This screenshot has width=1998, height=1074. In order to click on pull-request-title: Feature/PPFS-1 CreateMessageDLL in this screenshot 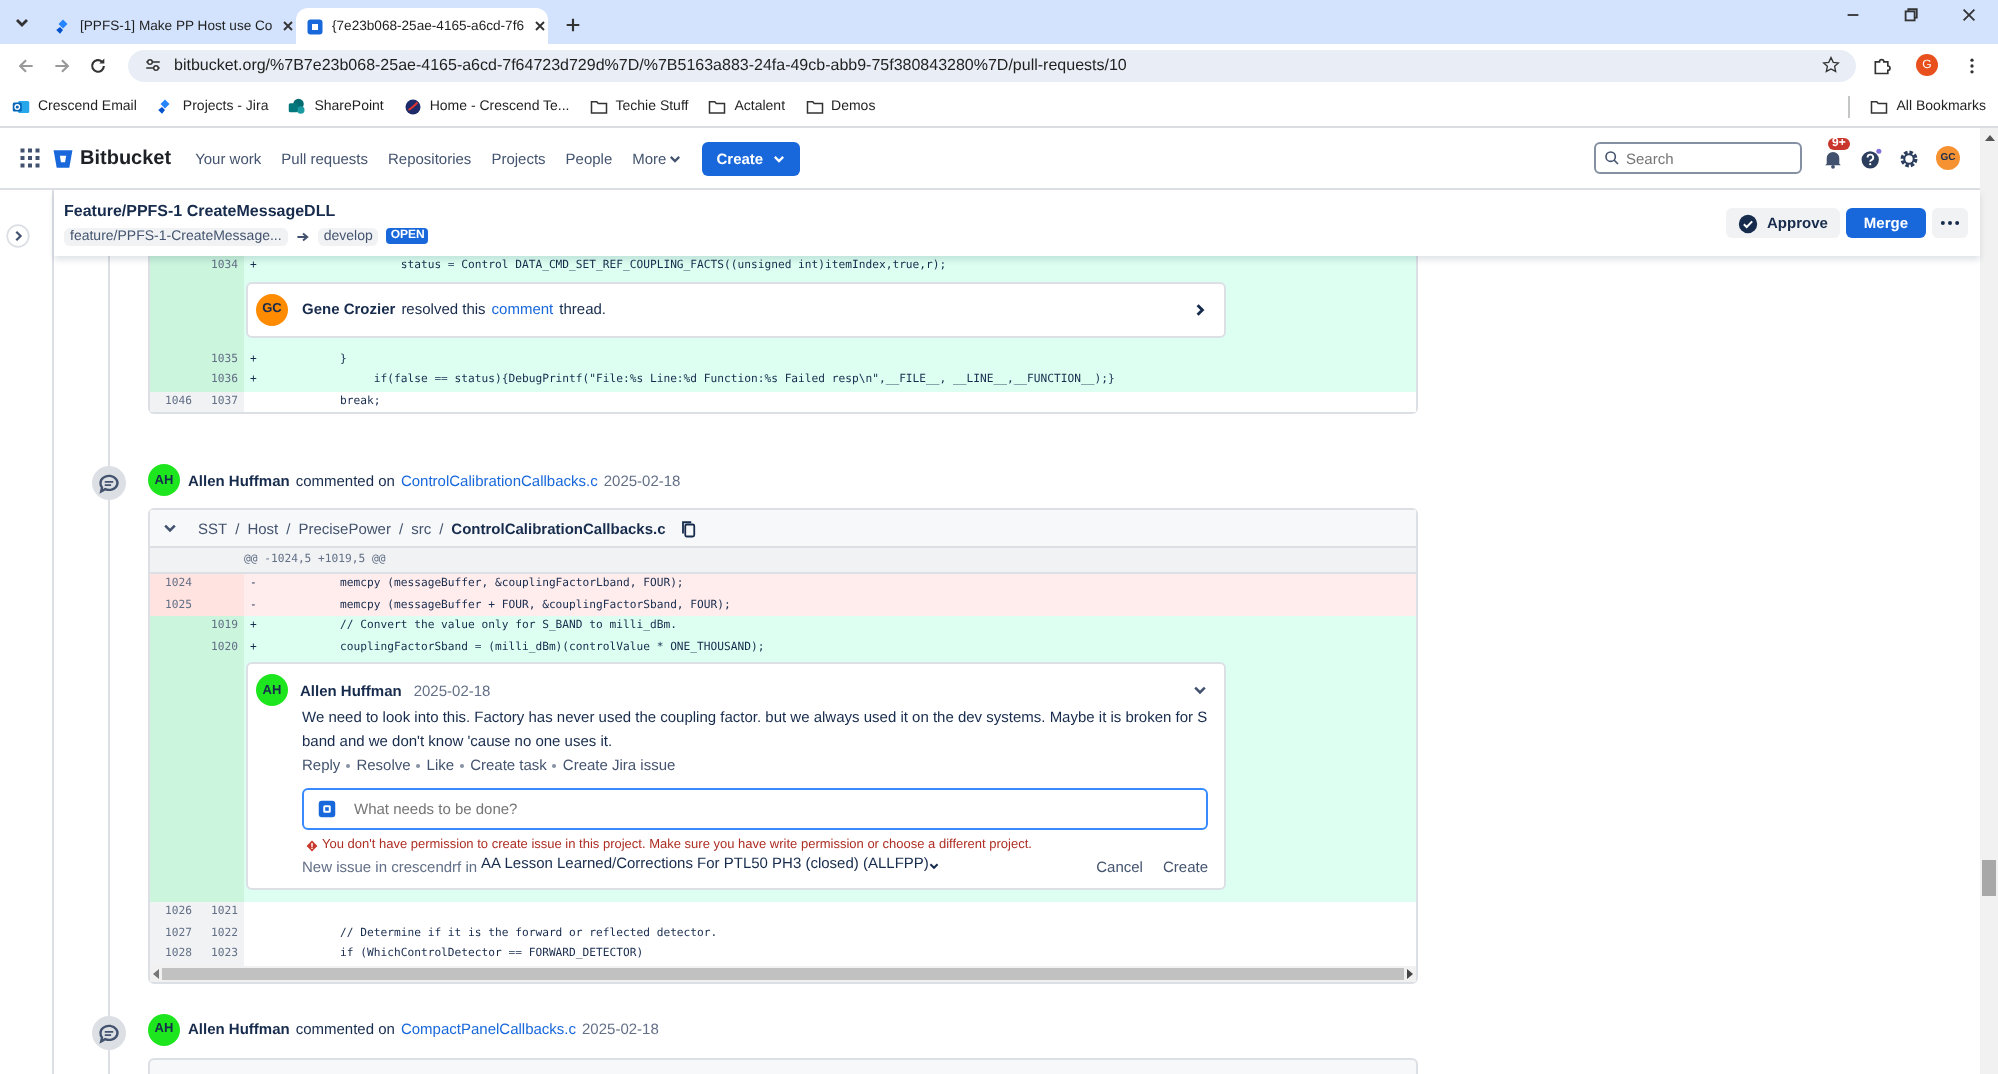, I will do `click(201, 210)`.